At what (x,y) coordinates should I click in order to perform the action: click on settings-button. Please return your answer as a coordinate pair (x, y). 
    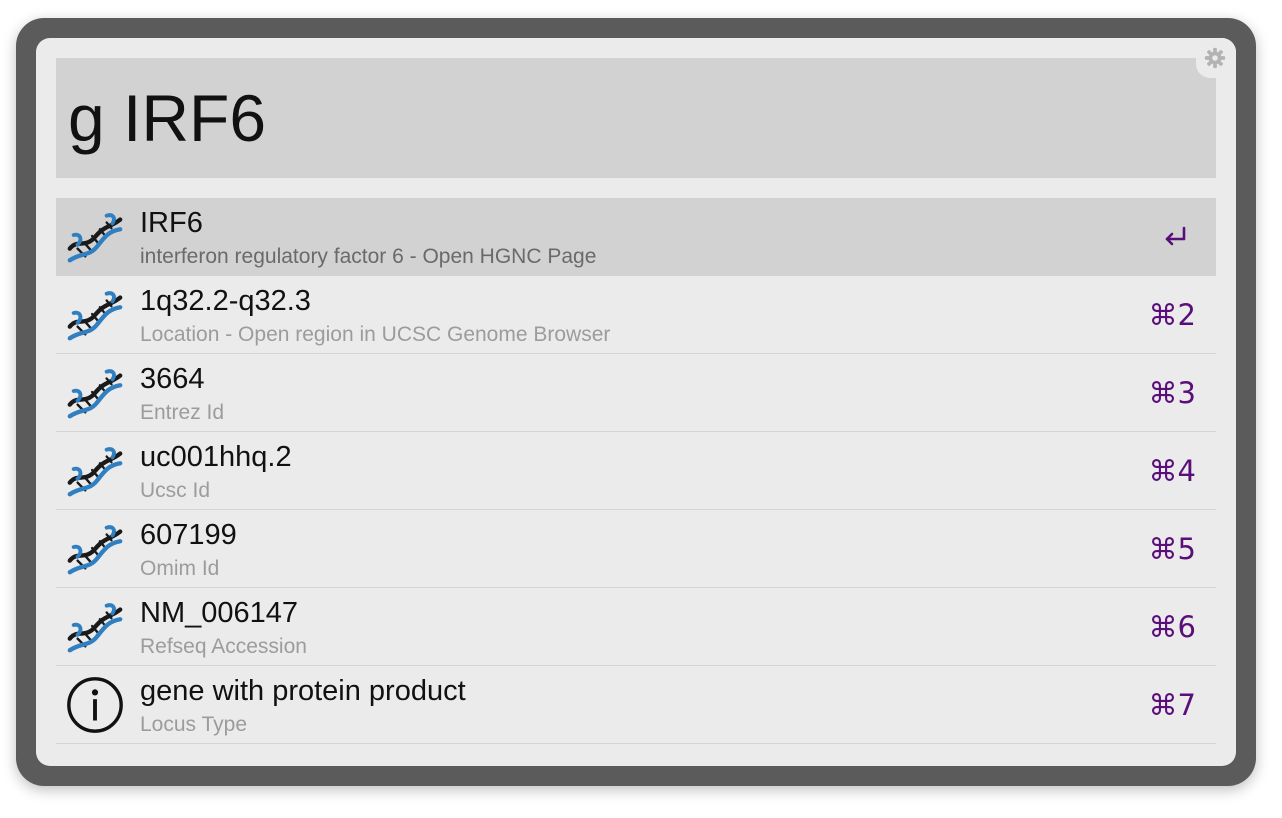
    Looking at the image, I should click on (1216, 58).